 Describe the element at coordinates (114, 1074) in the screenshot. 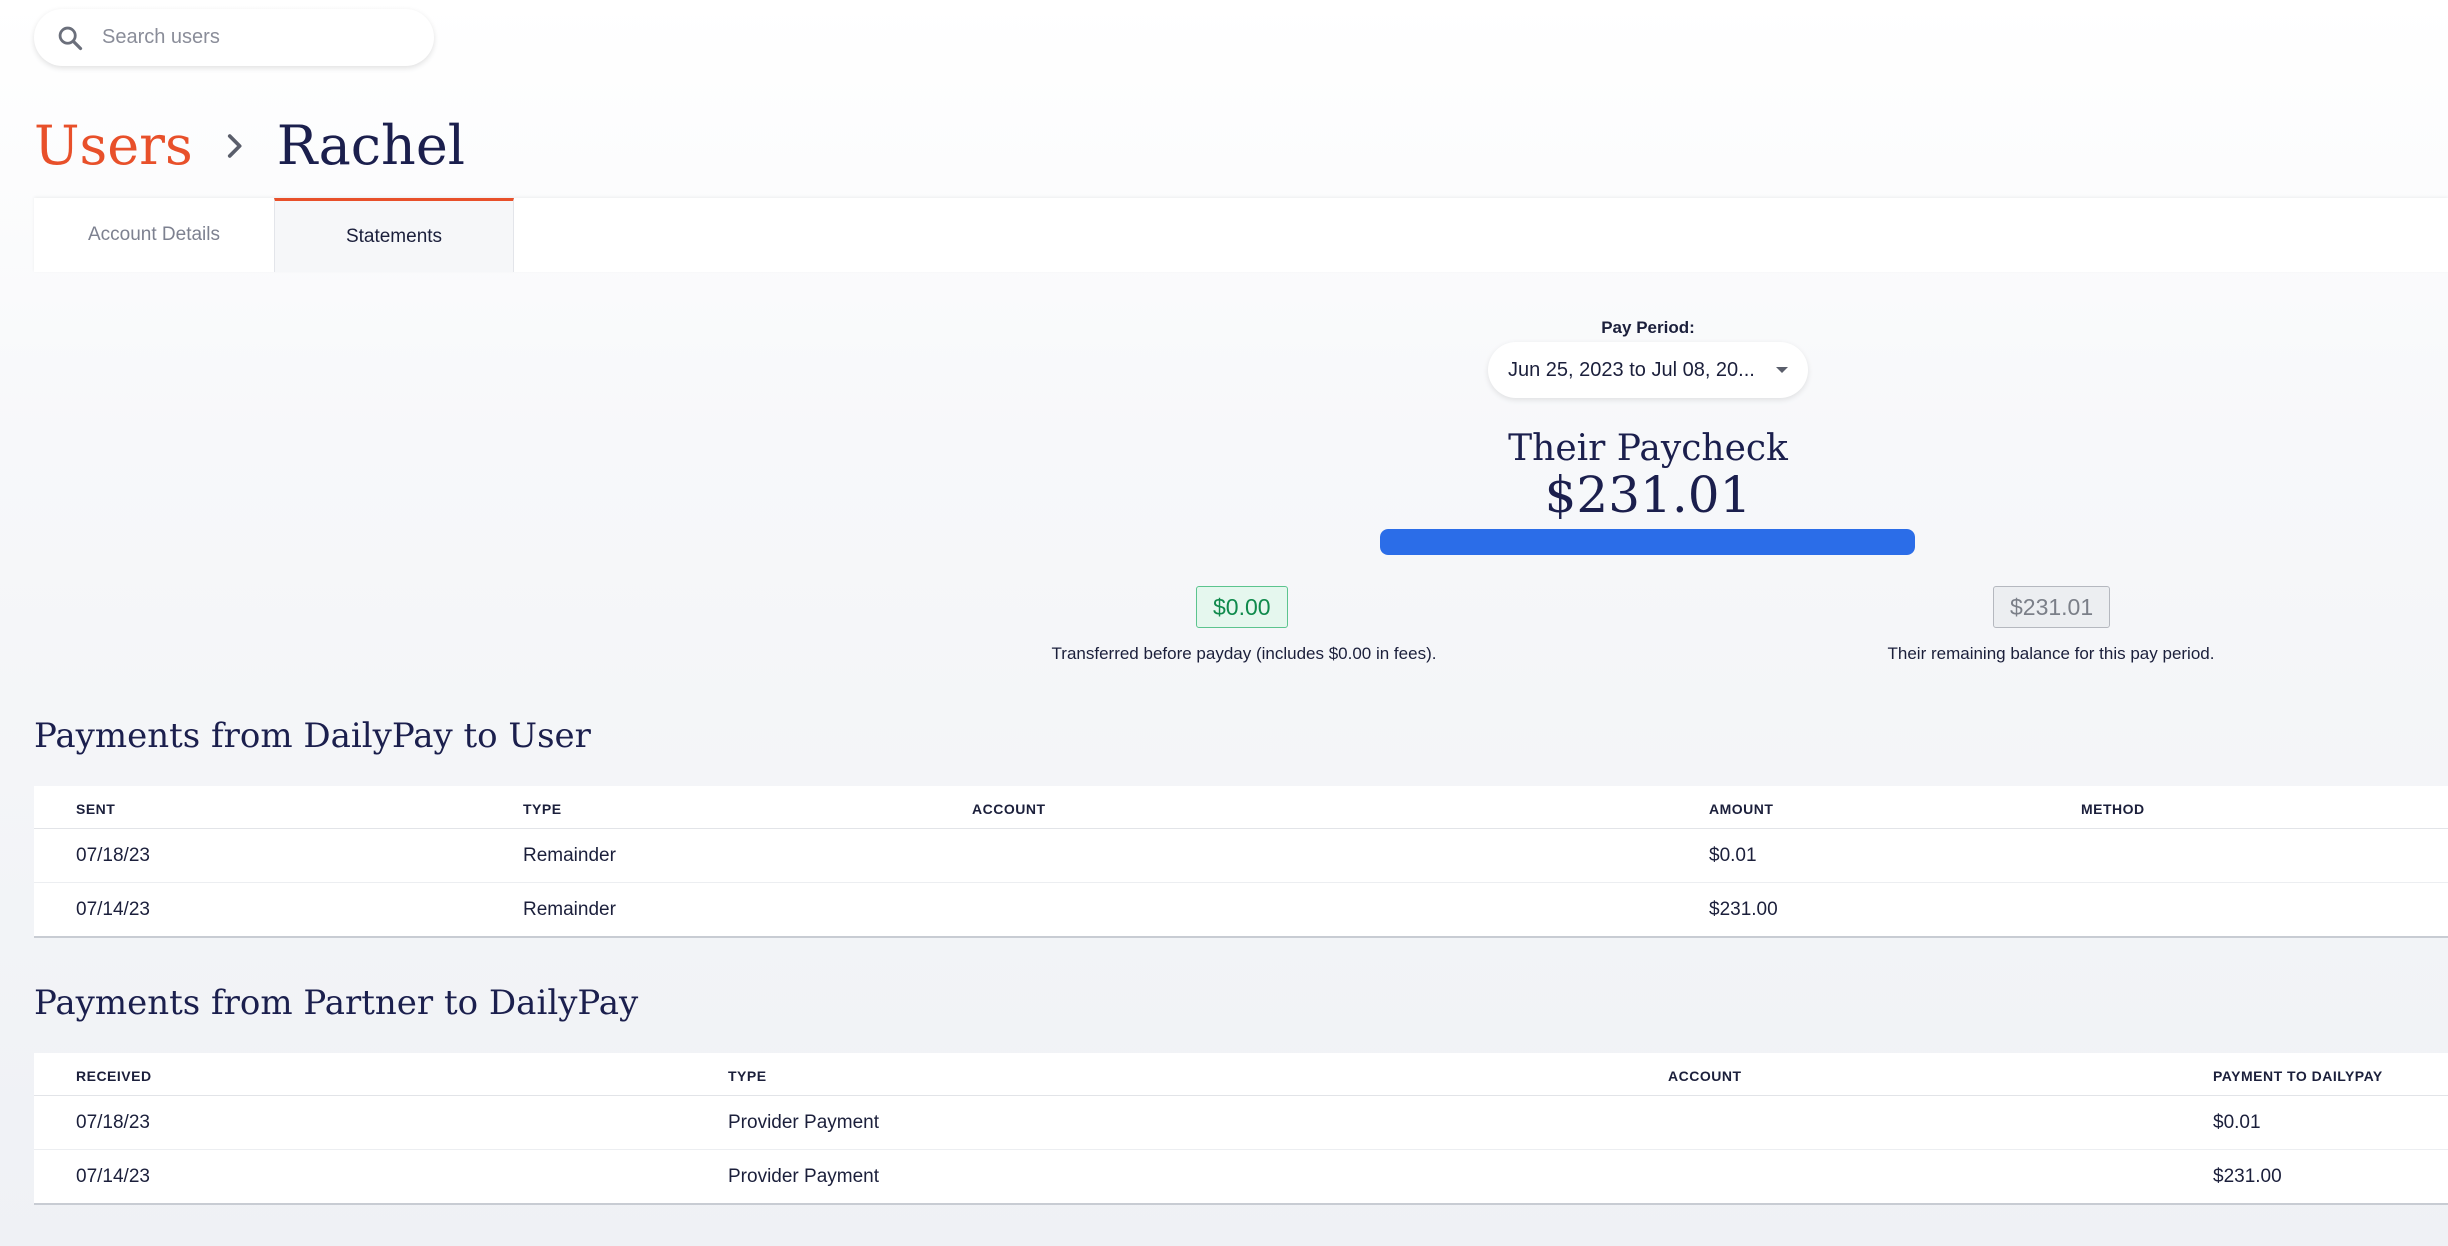

I see `column-header-received: RECEIVED` at that location.